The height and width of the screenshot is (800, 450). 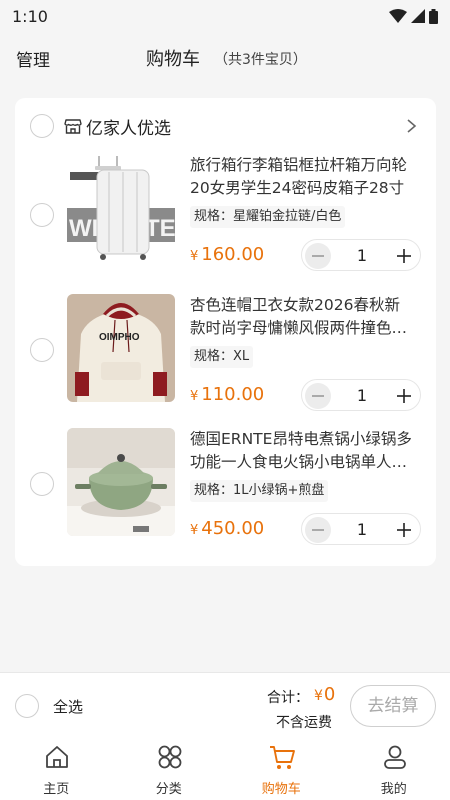 What do you see at coordinates (282, 757) in the screenshot?
I see `cart-icon` at bounding box center [282, 757].